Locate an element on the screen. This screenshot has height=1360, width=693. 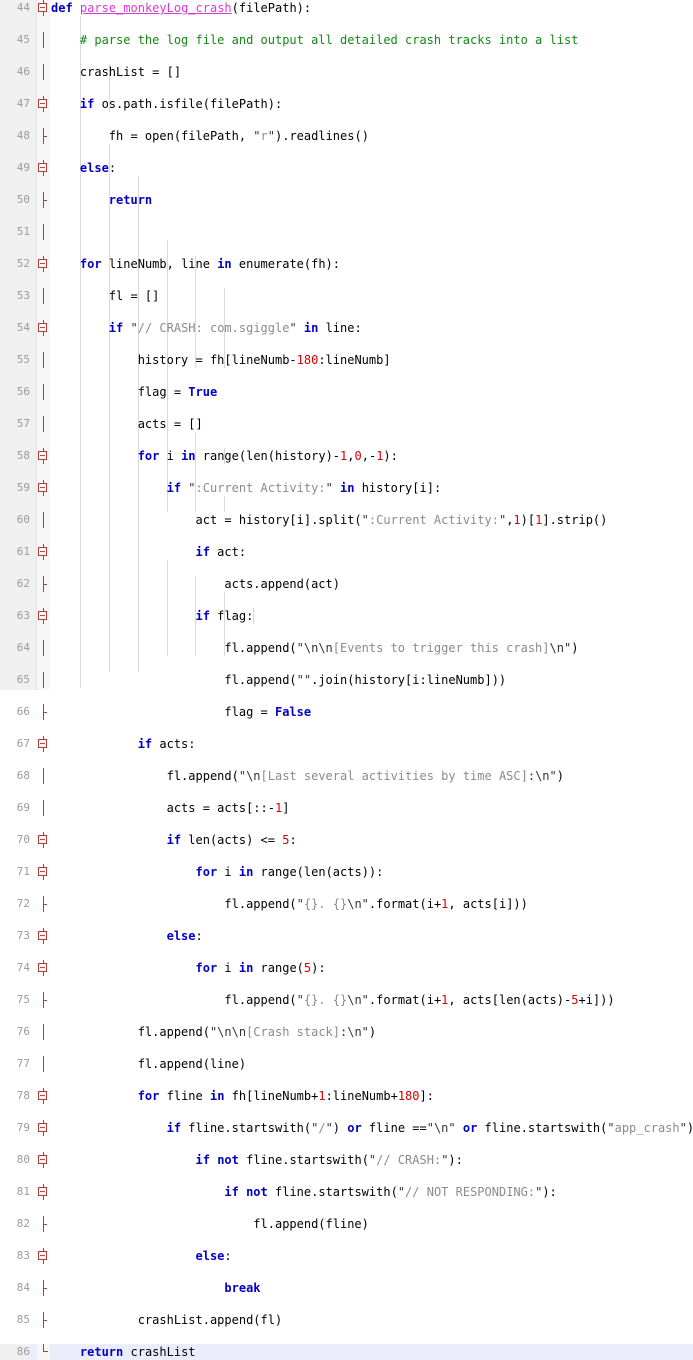
code-token-pl: :lineNumb] is located at coordinates (354, 360).